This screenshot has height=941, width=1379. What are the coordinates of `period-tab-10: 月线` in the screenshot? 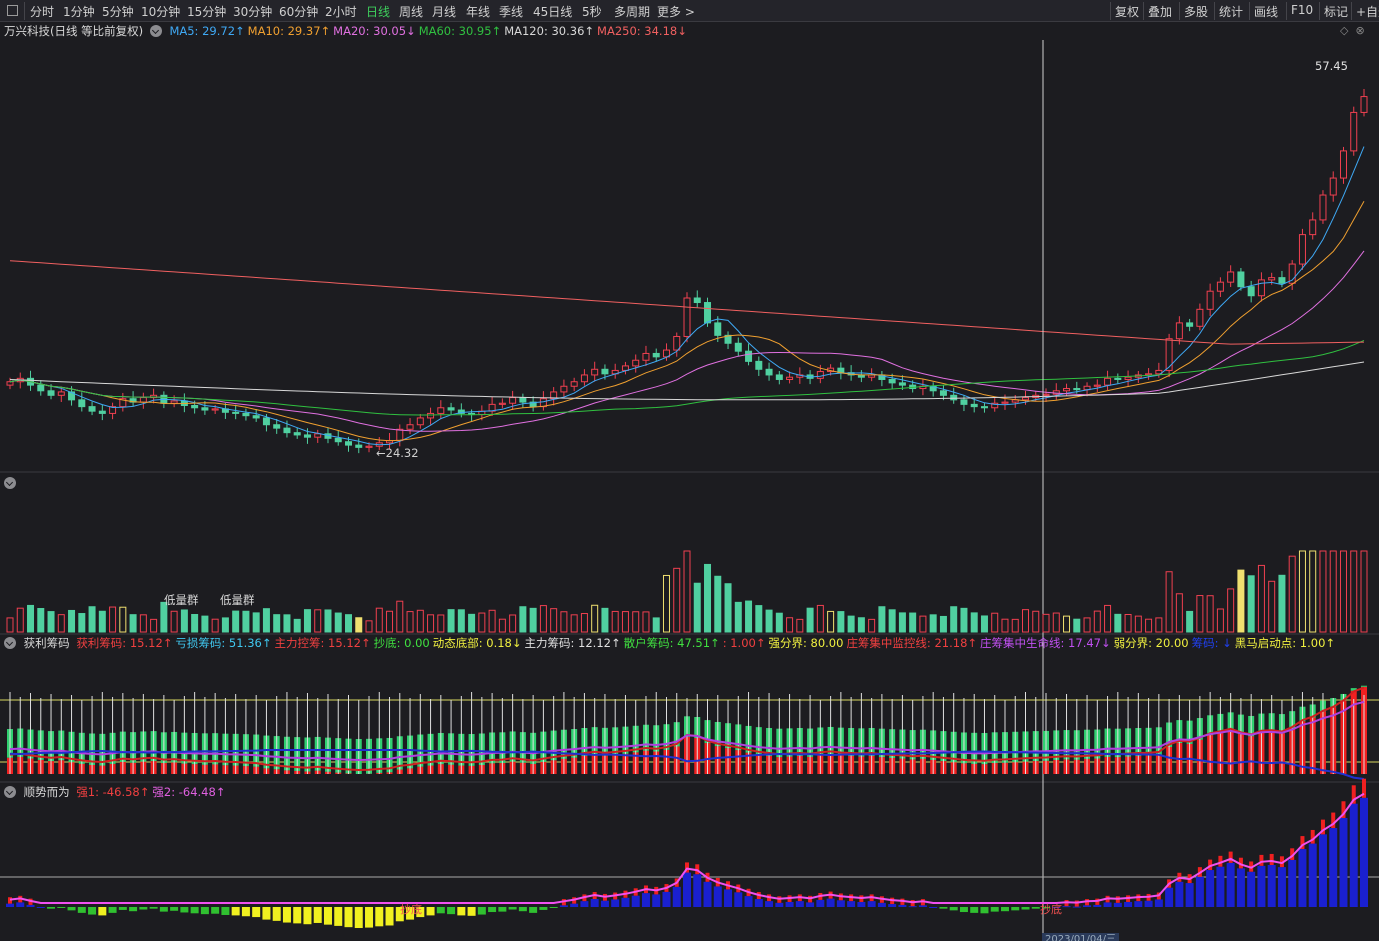 It's located at (444, 11).